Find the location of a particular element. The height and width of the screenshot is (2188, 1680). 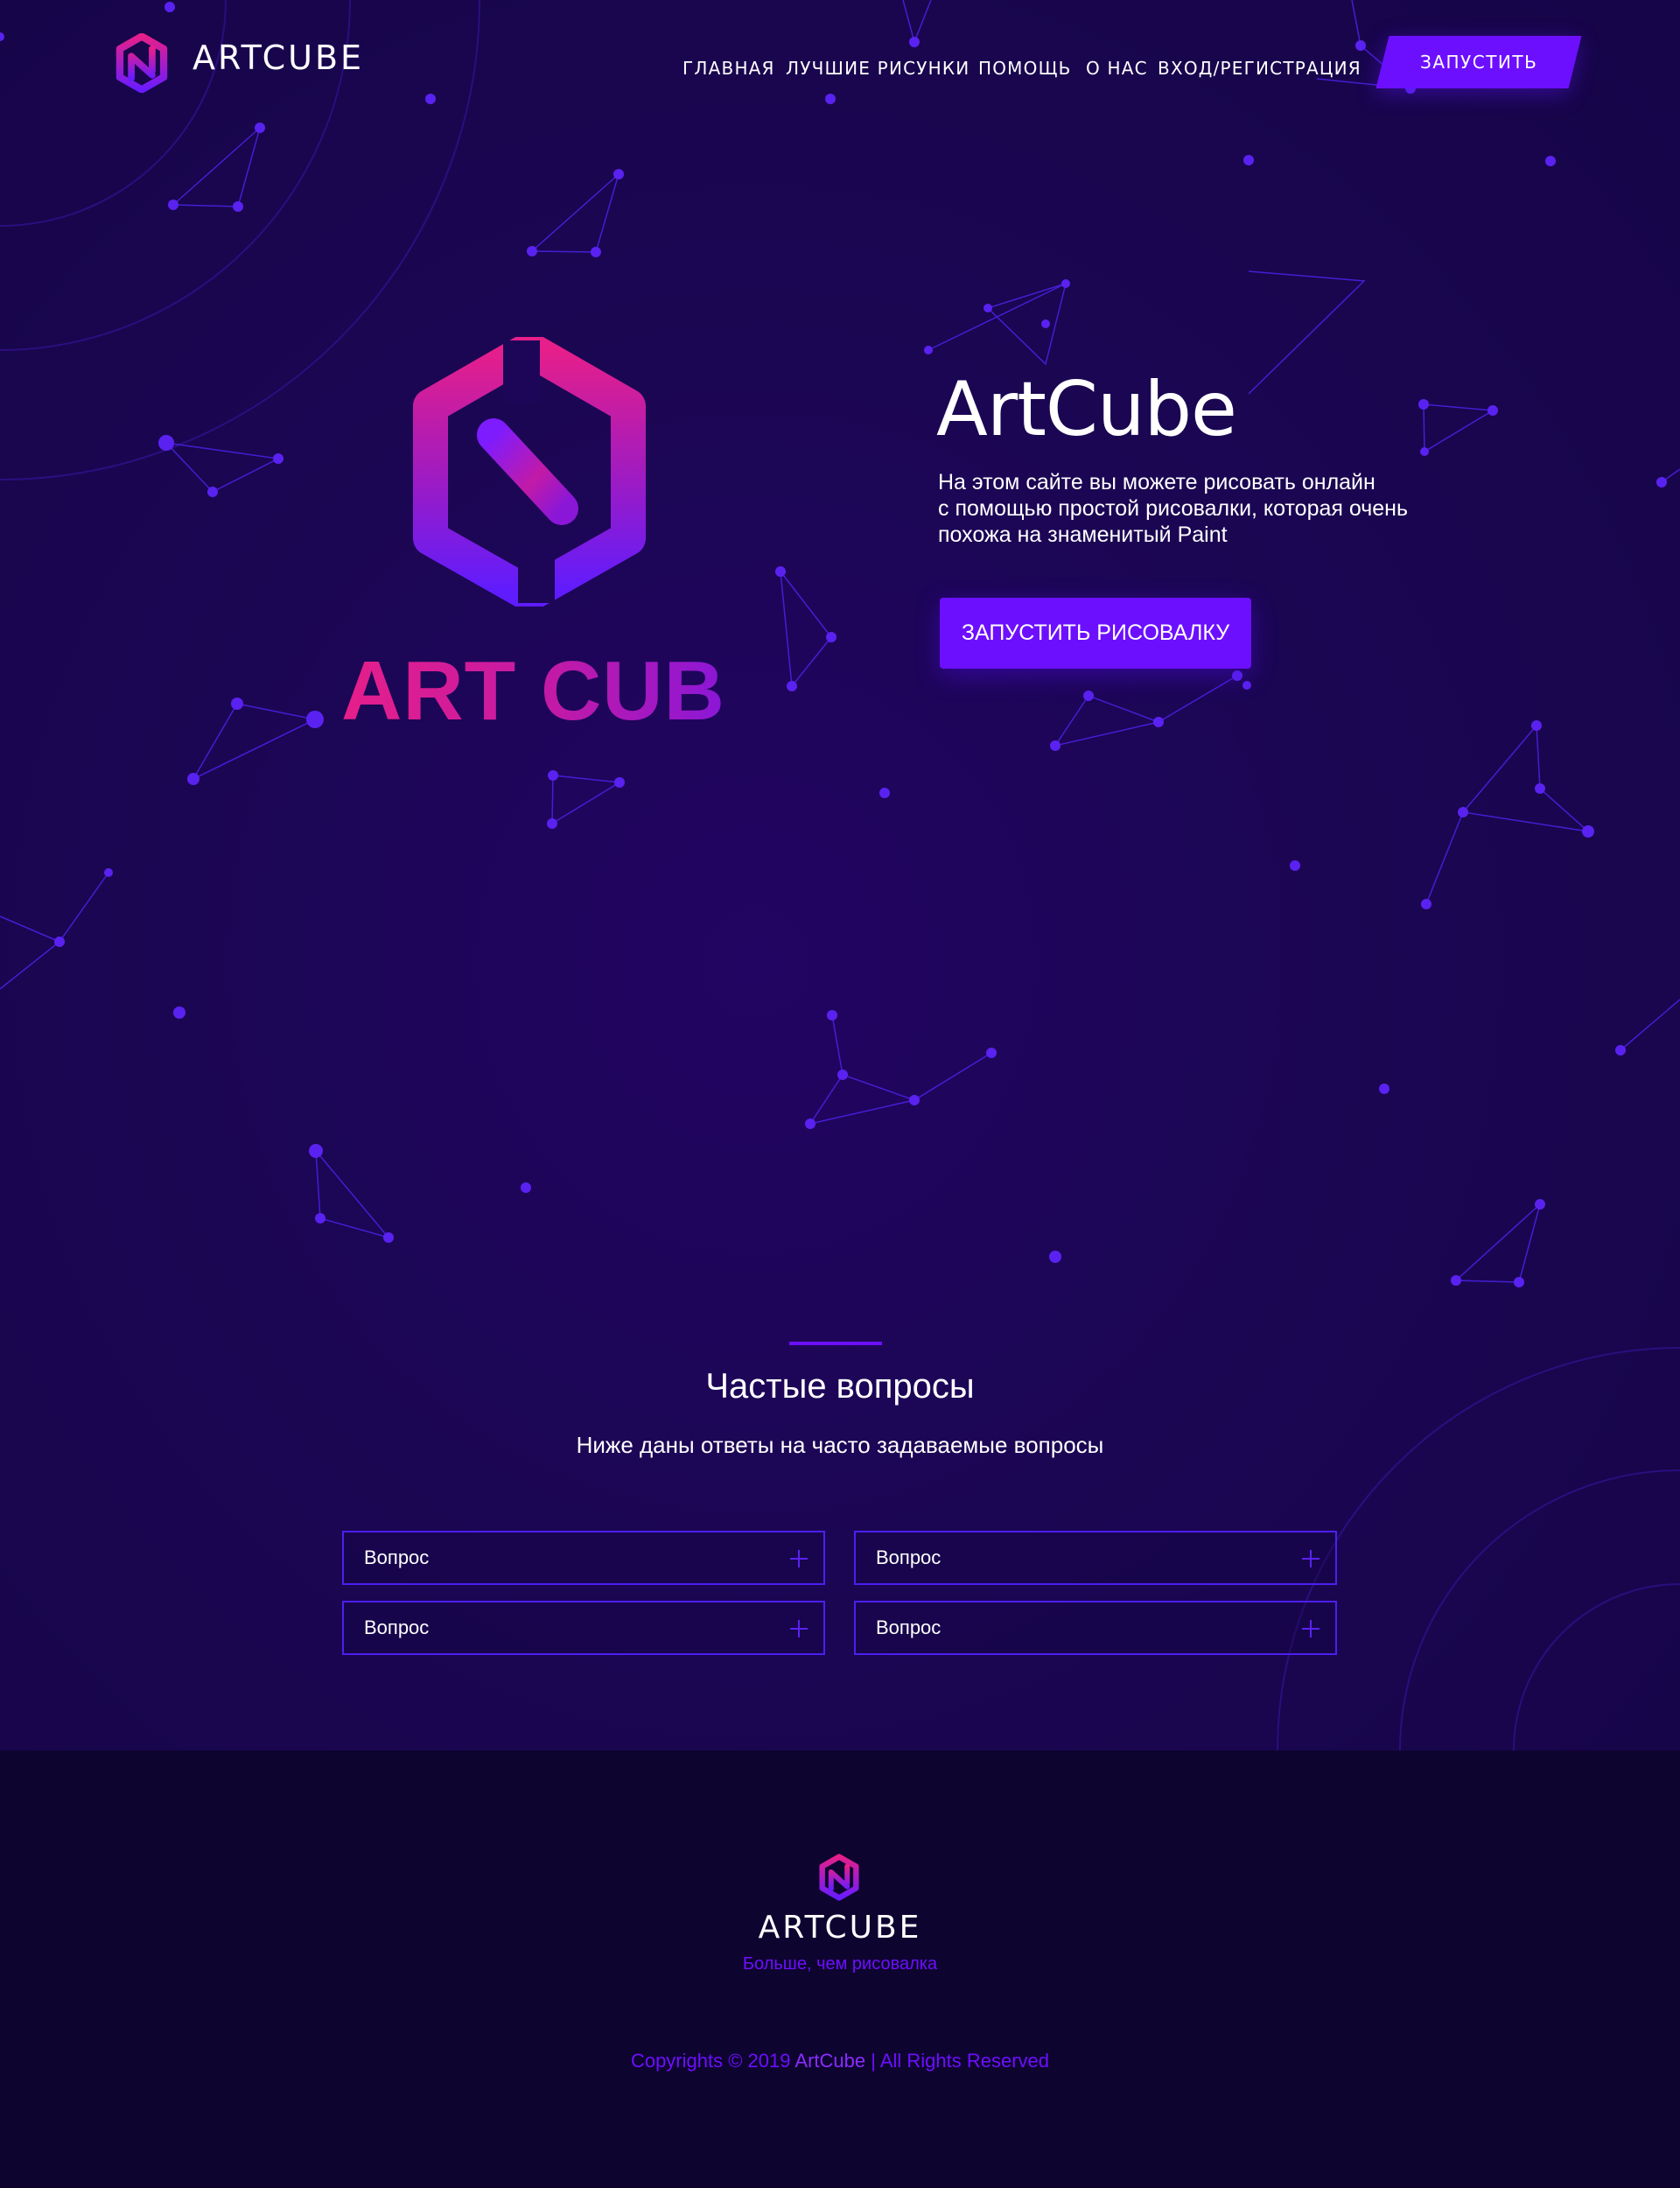

copyright-suffix: | All Rights Reserved is located at coordinates (957, 2061).